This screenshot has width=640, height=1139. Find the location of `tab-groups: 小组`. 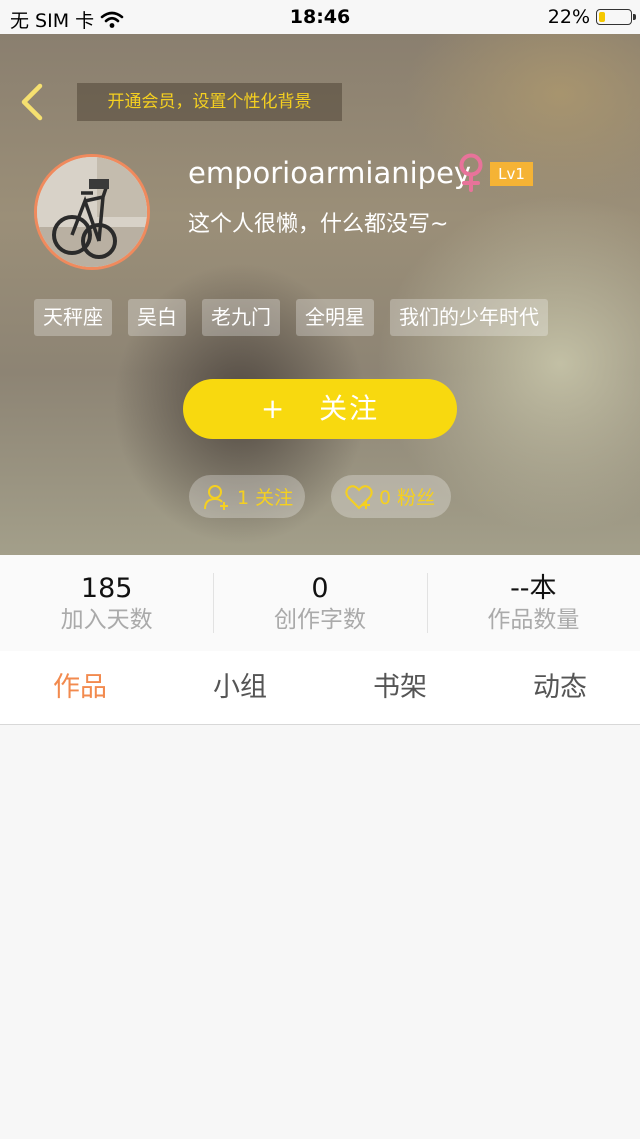

tab-groups: 小组 is located at coordinates (240, 687).